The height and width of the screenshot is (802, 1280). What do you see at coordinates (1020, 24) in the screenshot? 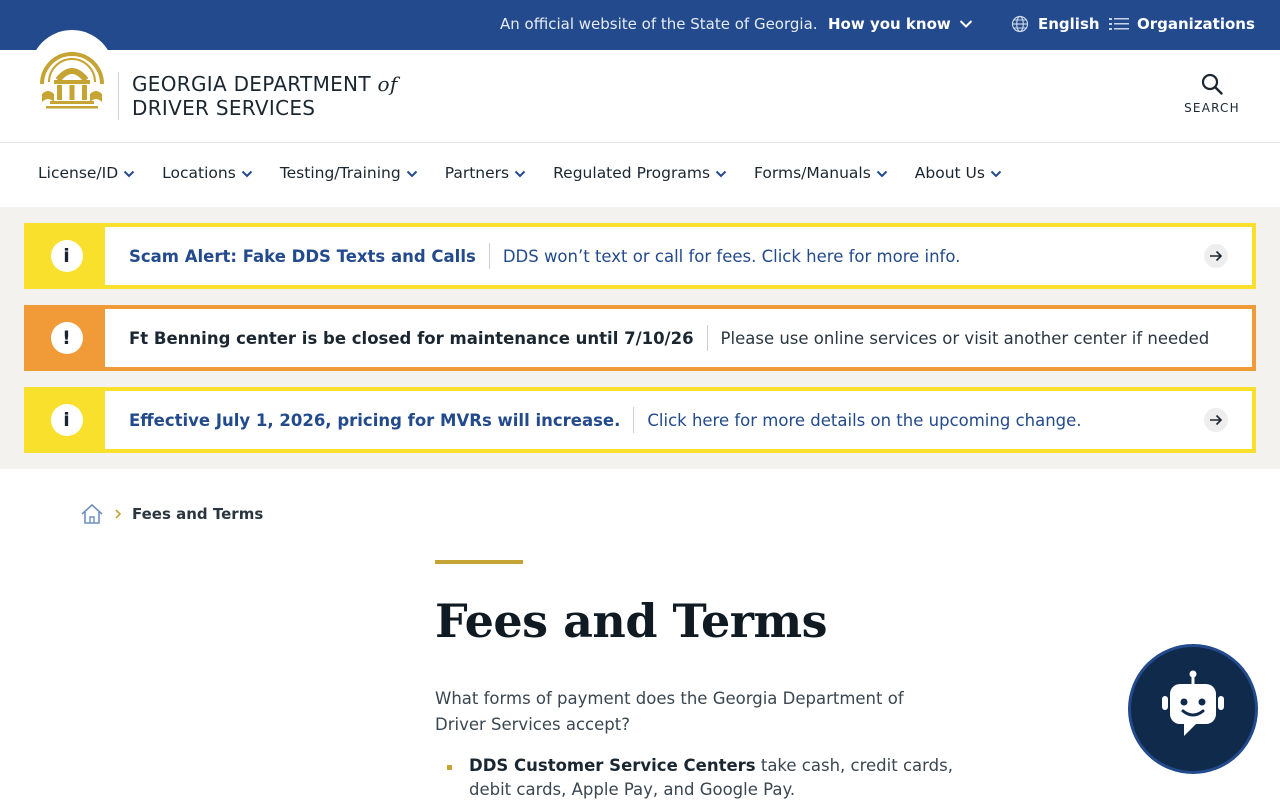
I see `globe-icon` at bounding box center [1020, 24].